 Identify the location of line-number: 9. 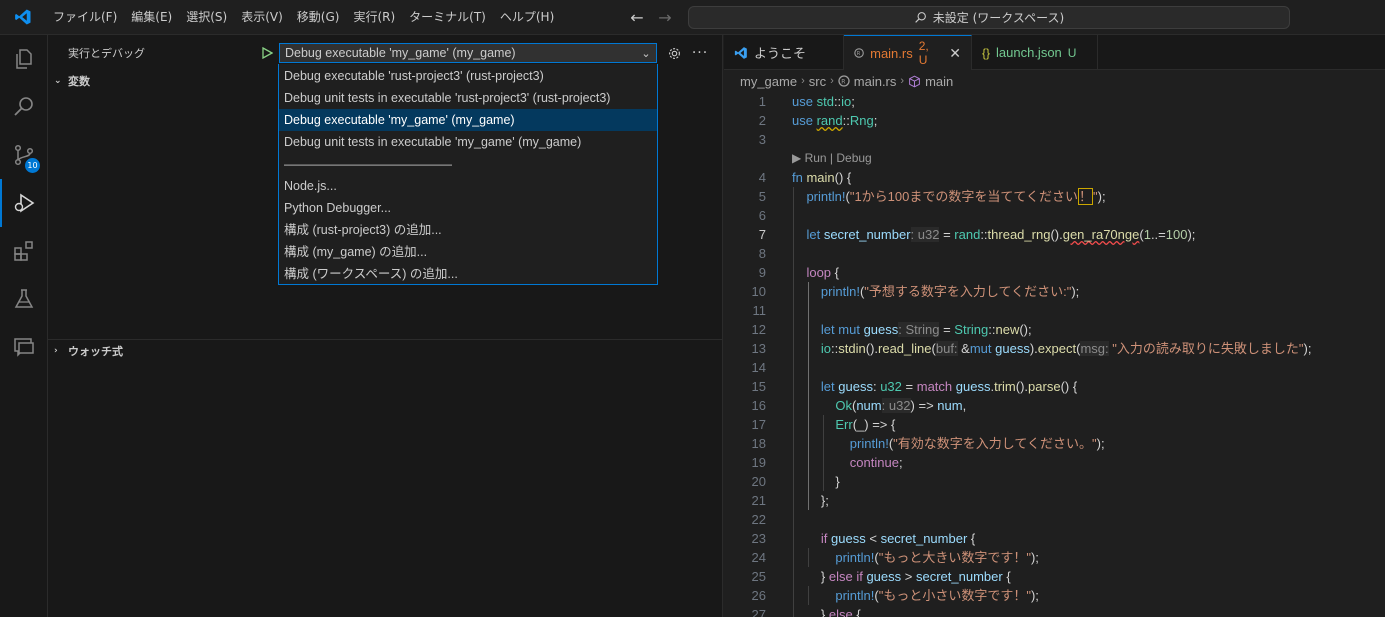
(762, 272).